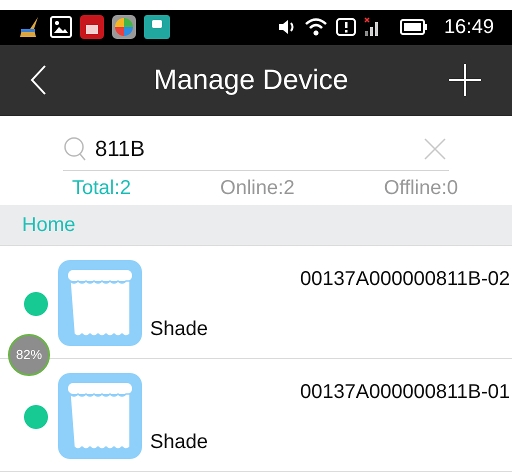 The width and height of the screenshot is (512, 472). What do you see at coordinates (259, 149) in the screenshot?
I see `search-input: 811B` at bounding box center [259, 149].